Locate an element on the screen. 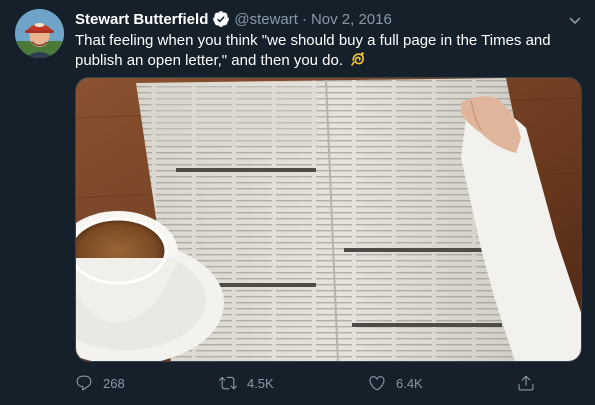  author-handle: @stewart is located at coordinates (266, 19).